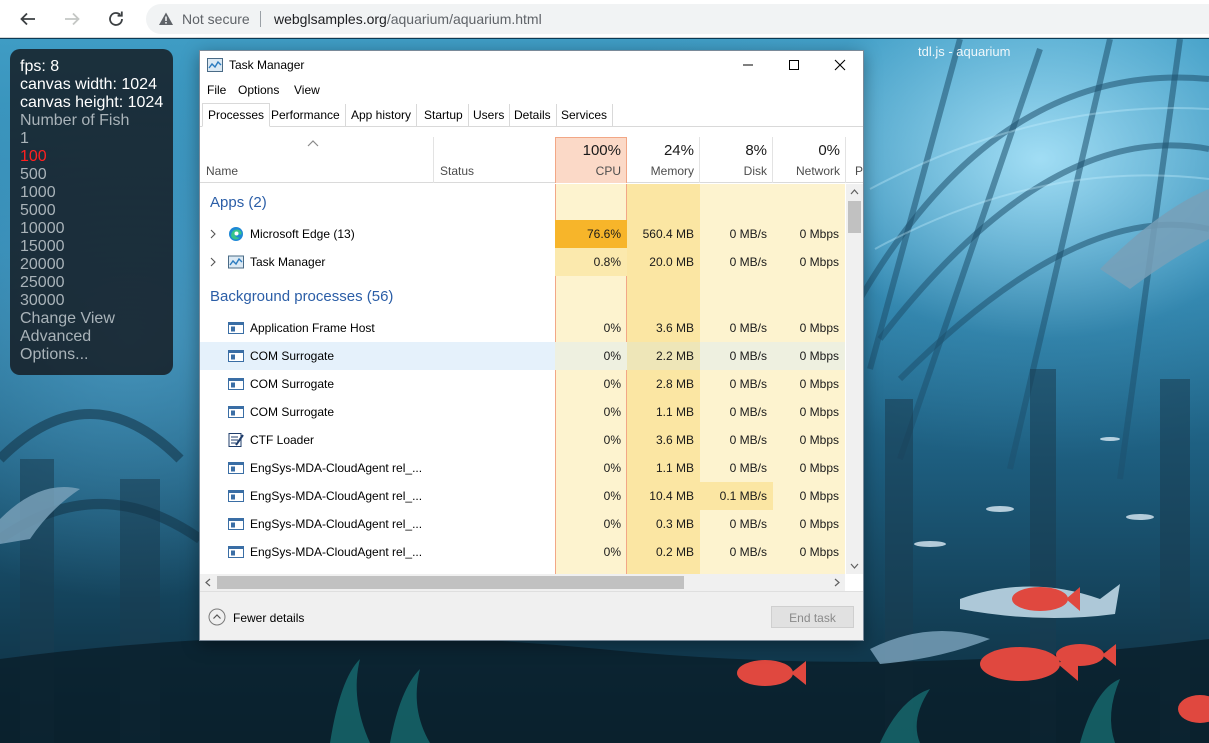  Describe the element at coordinates (489, 115) in the screenshot. I see `tab-users: Users` at that location.